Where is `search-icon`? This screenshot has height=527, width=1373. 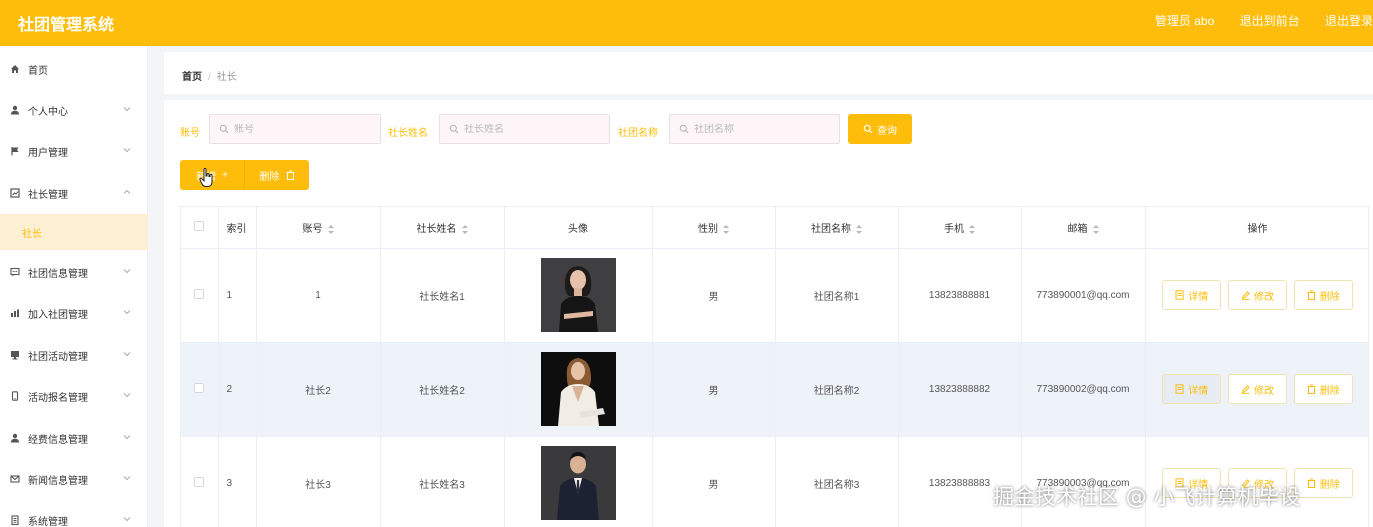 search-icon is located at coordinates (868, 129).